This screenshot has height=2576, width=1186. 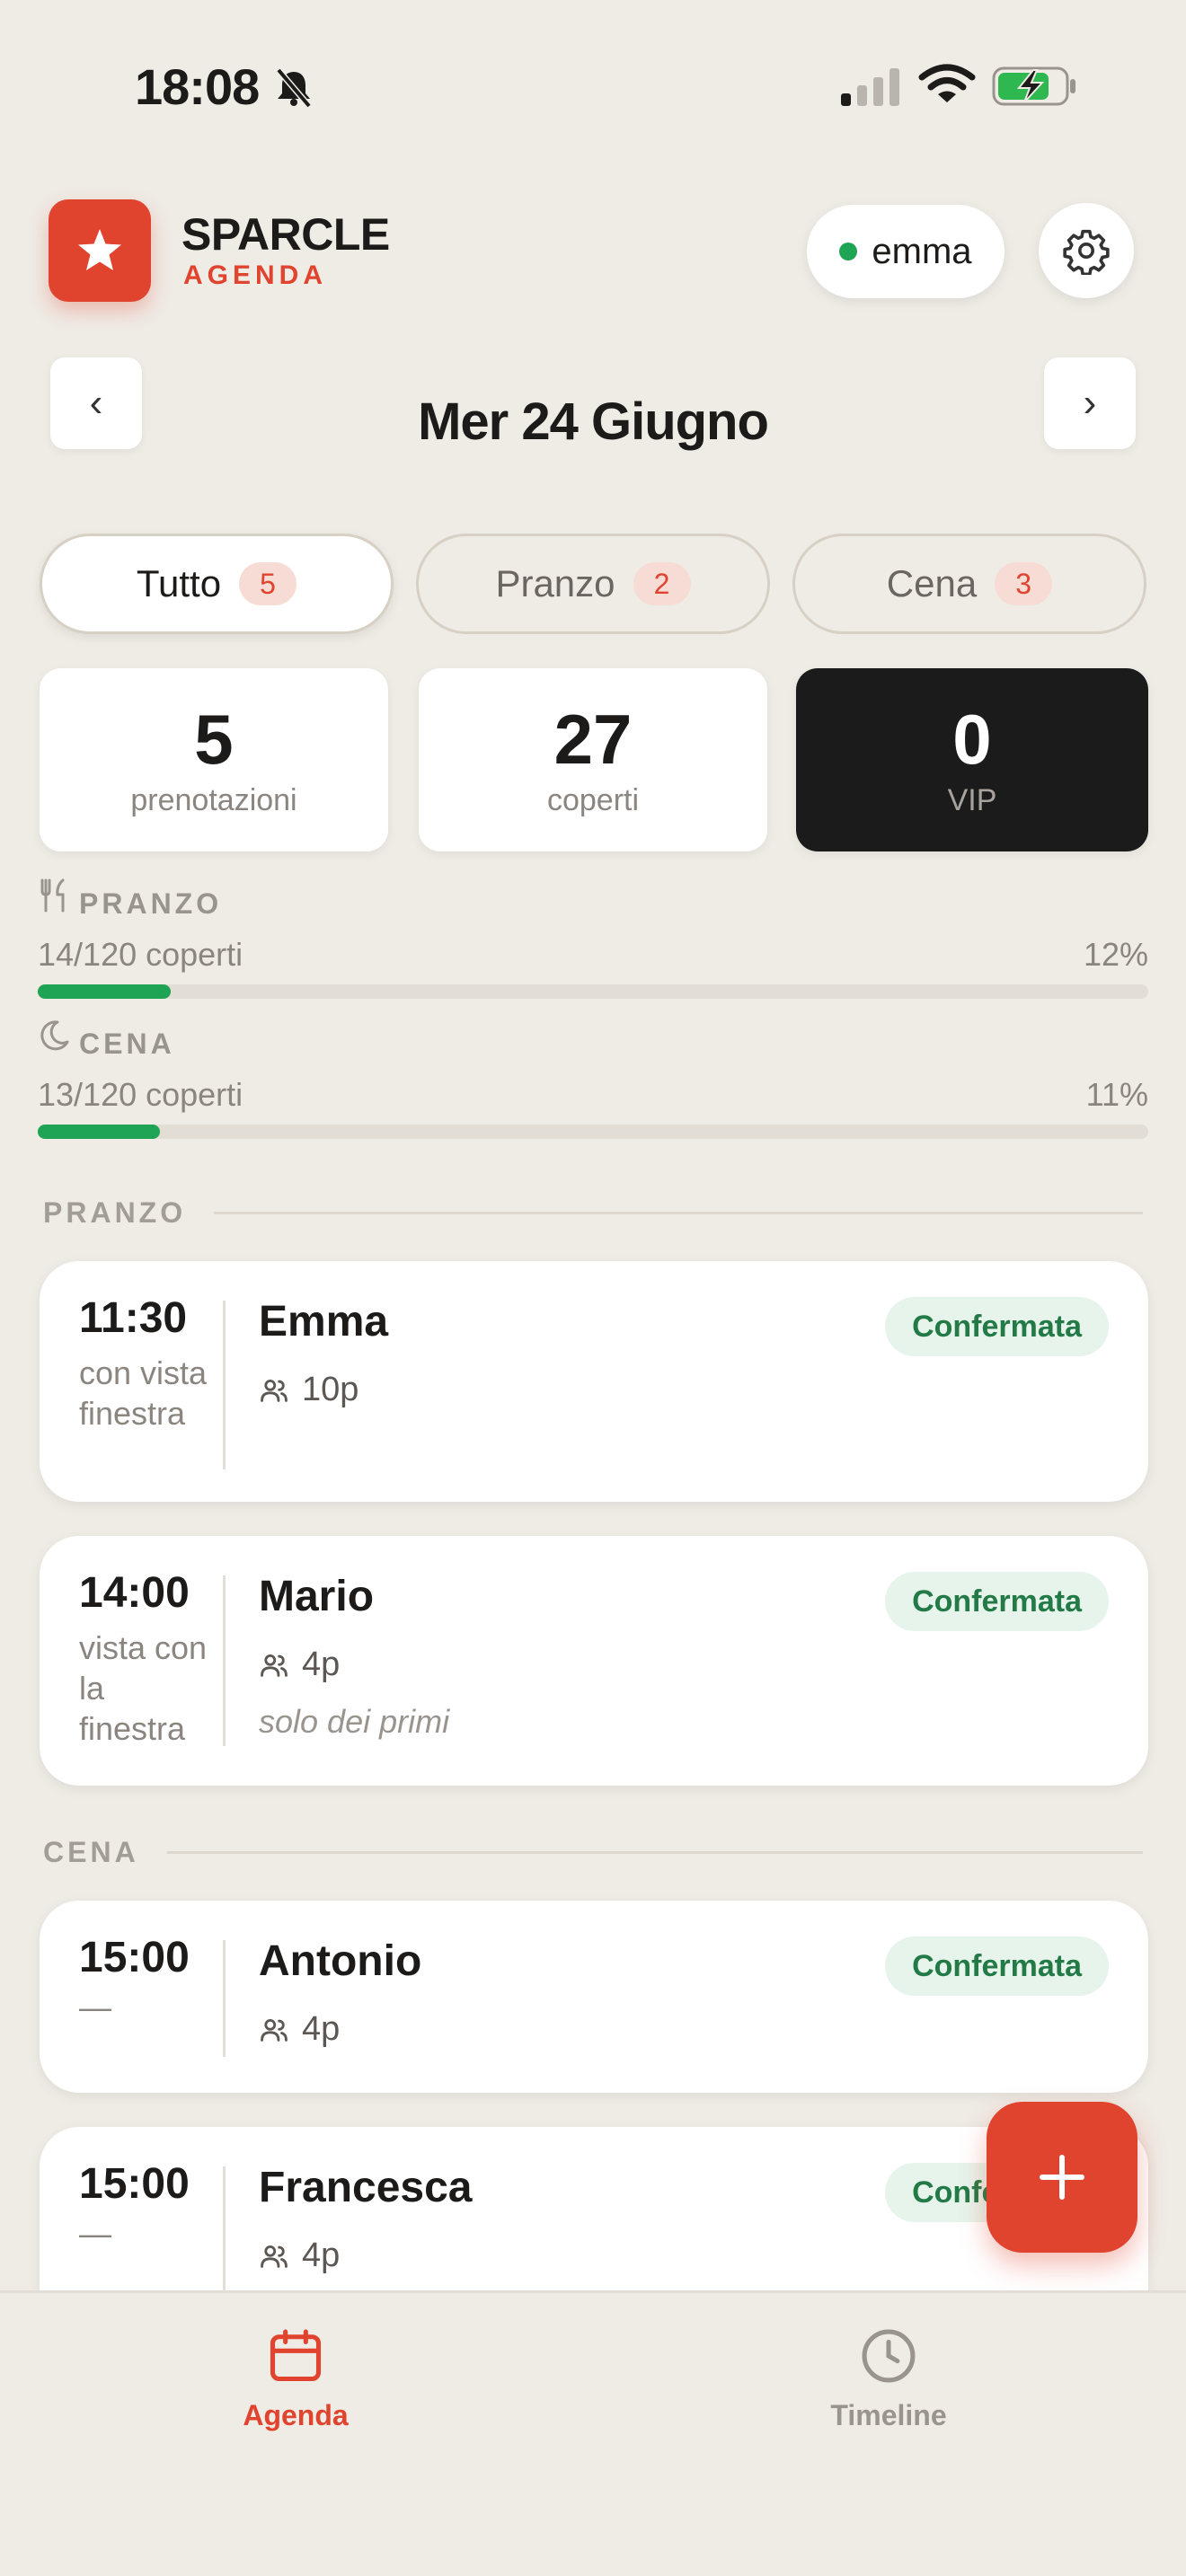 I want to click on user-name: emma, so click(x=922, y=251).